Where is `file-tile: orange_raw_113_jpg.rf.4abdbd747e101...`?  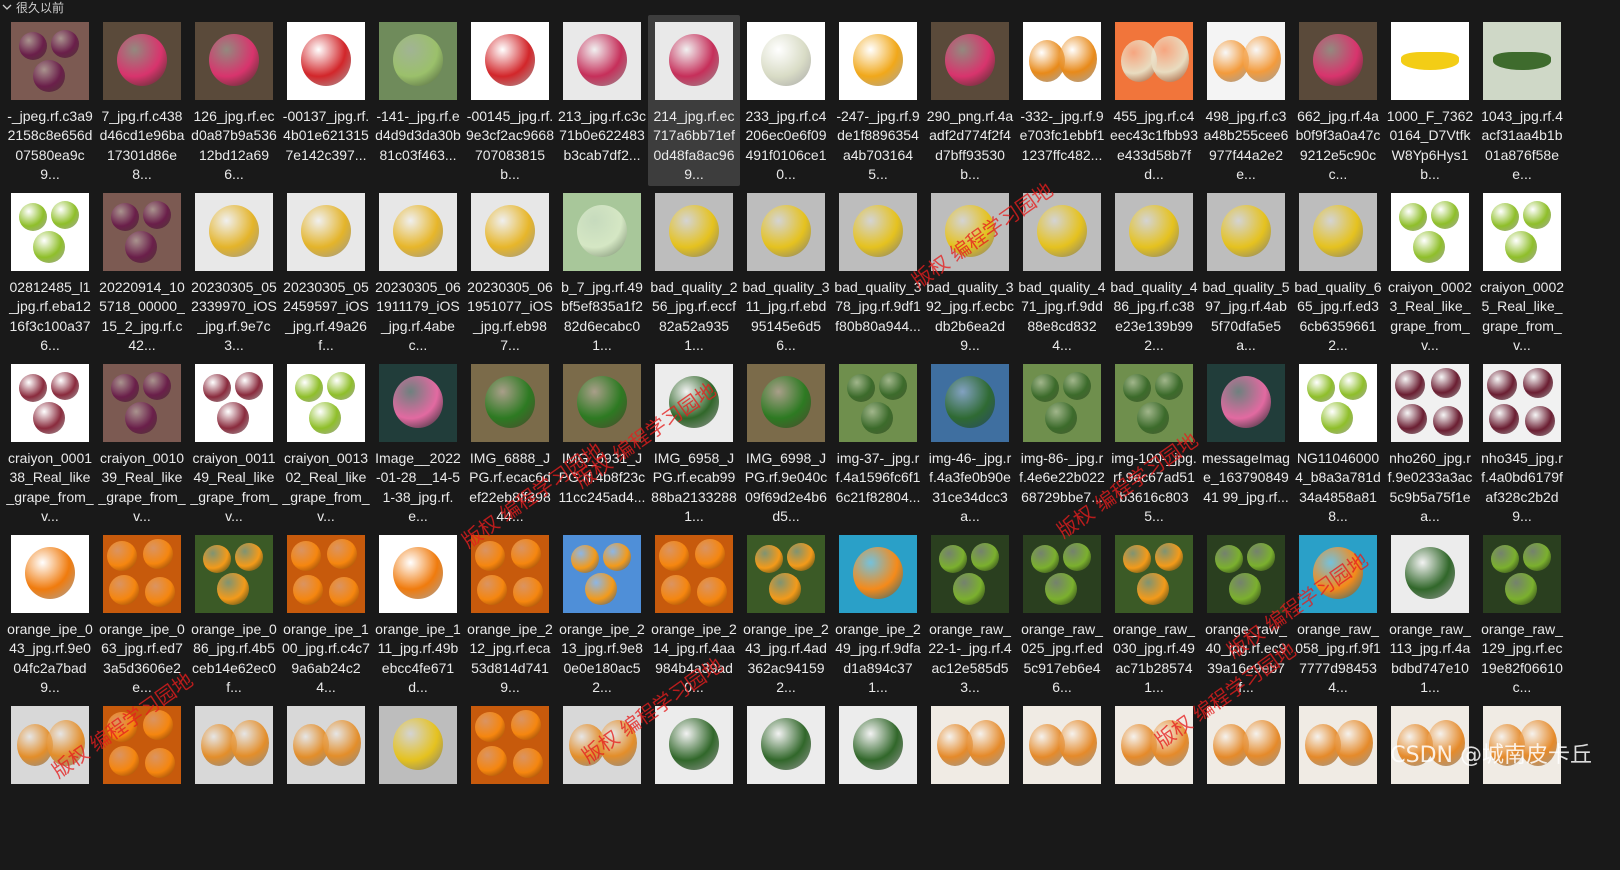
file-tile: orange_raw_113_jpg.rf.4abdbd747e101... is located at coordinates (1430, 613).